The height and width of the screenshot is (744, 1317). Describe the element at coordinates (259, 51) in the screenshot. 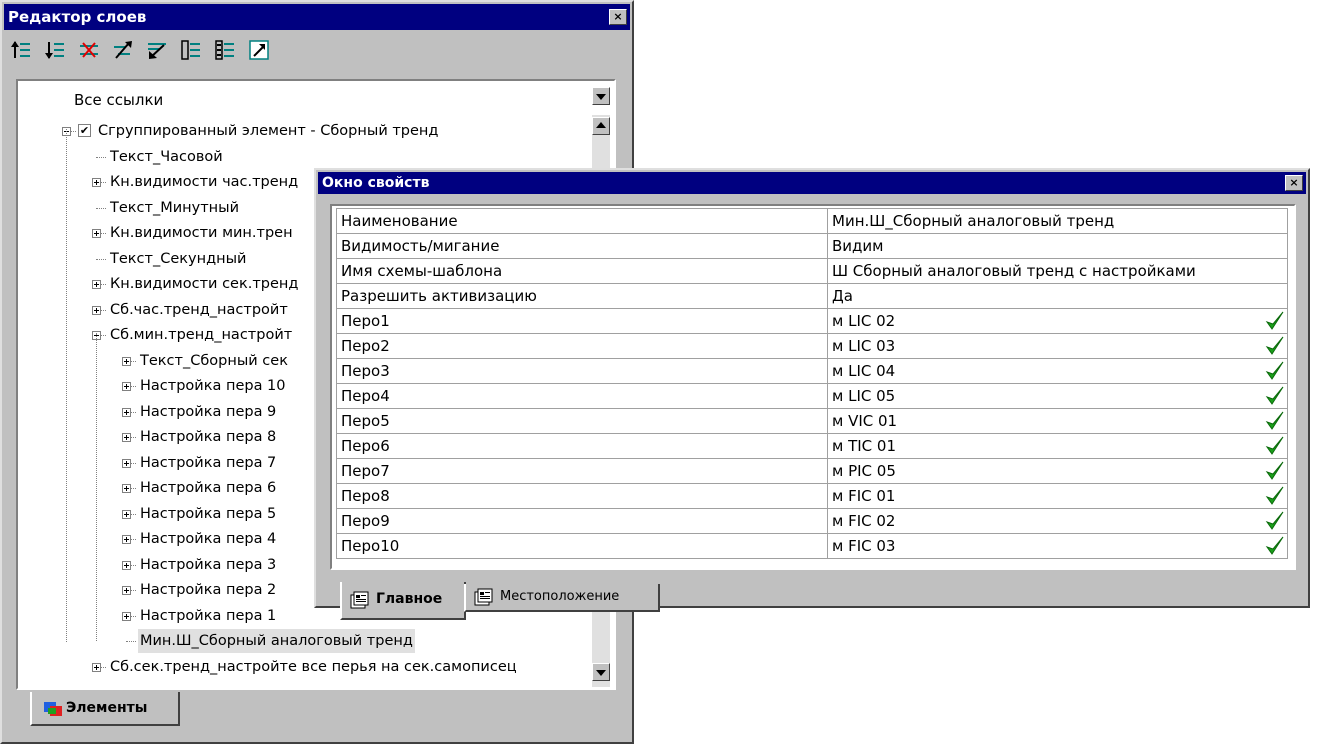

I see `jump-button` at that location.